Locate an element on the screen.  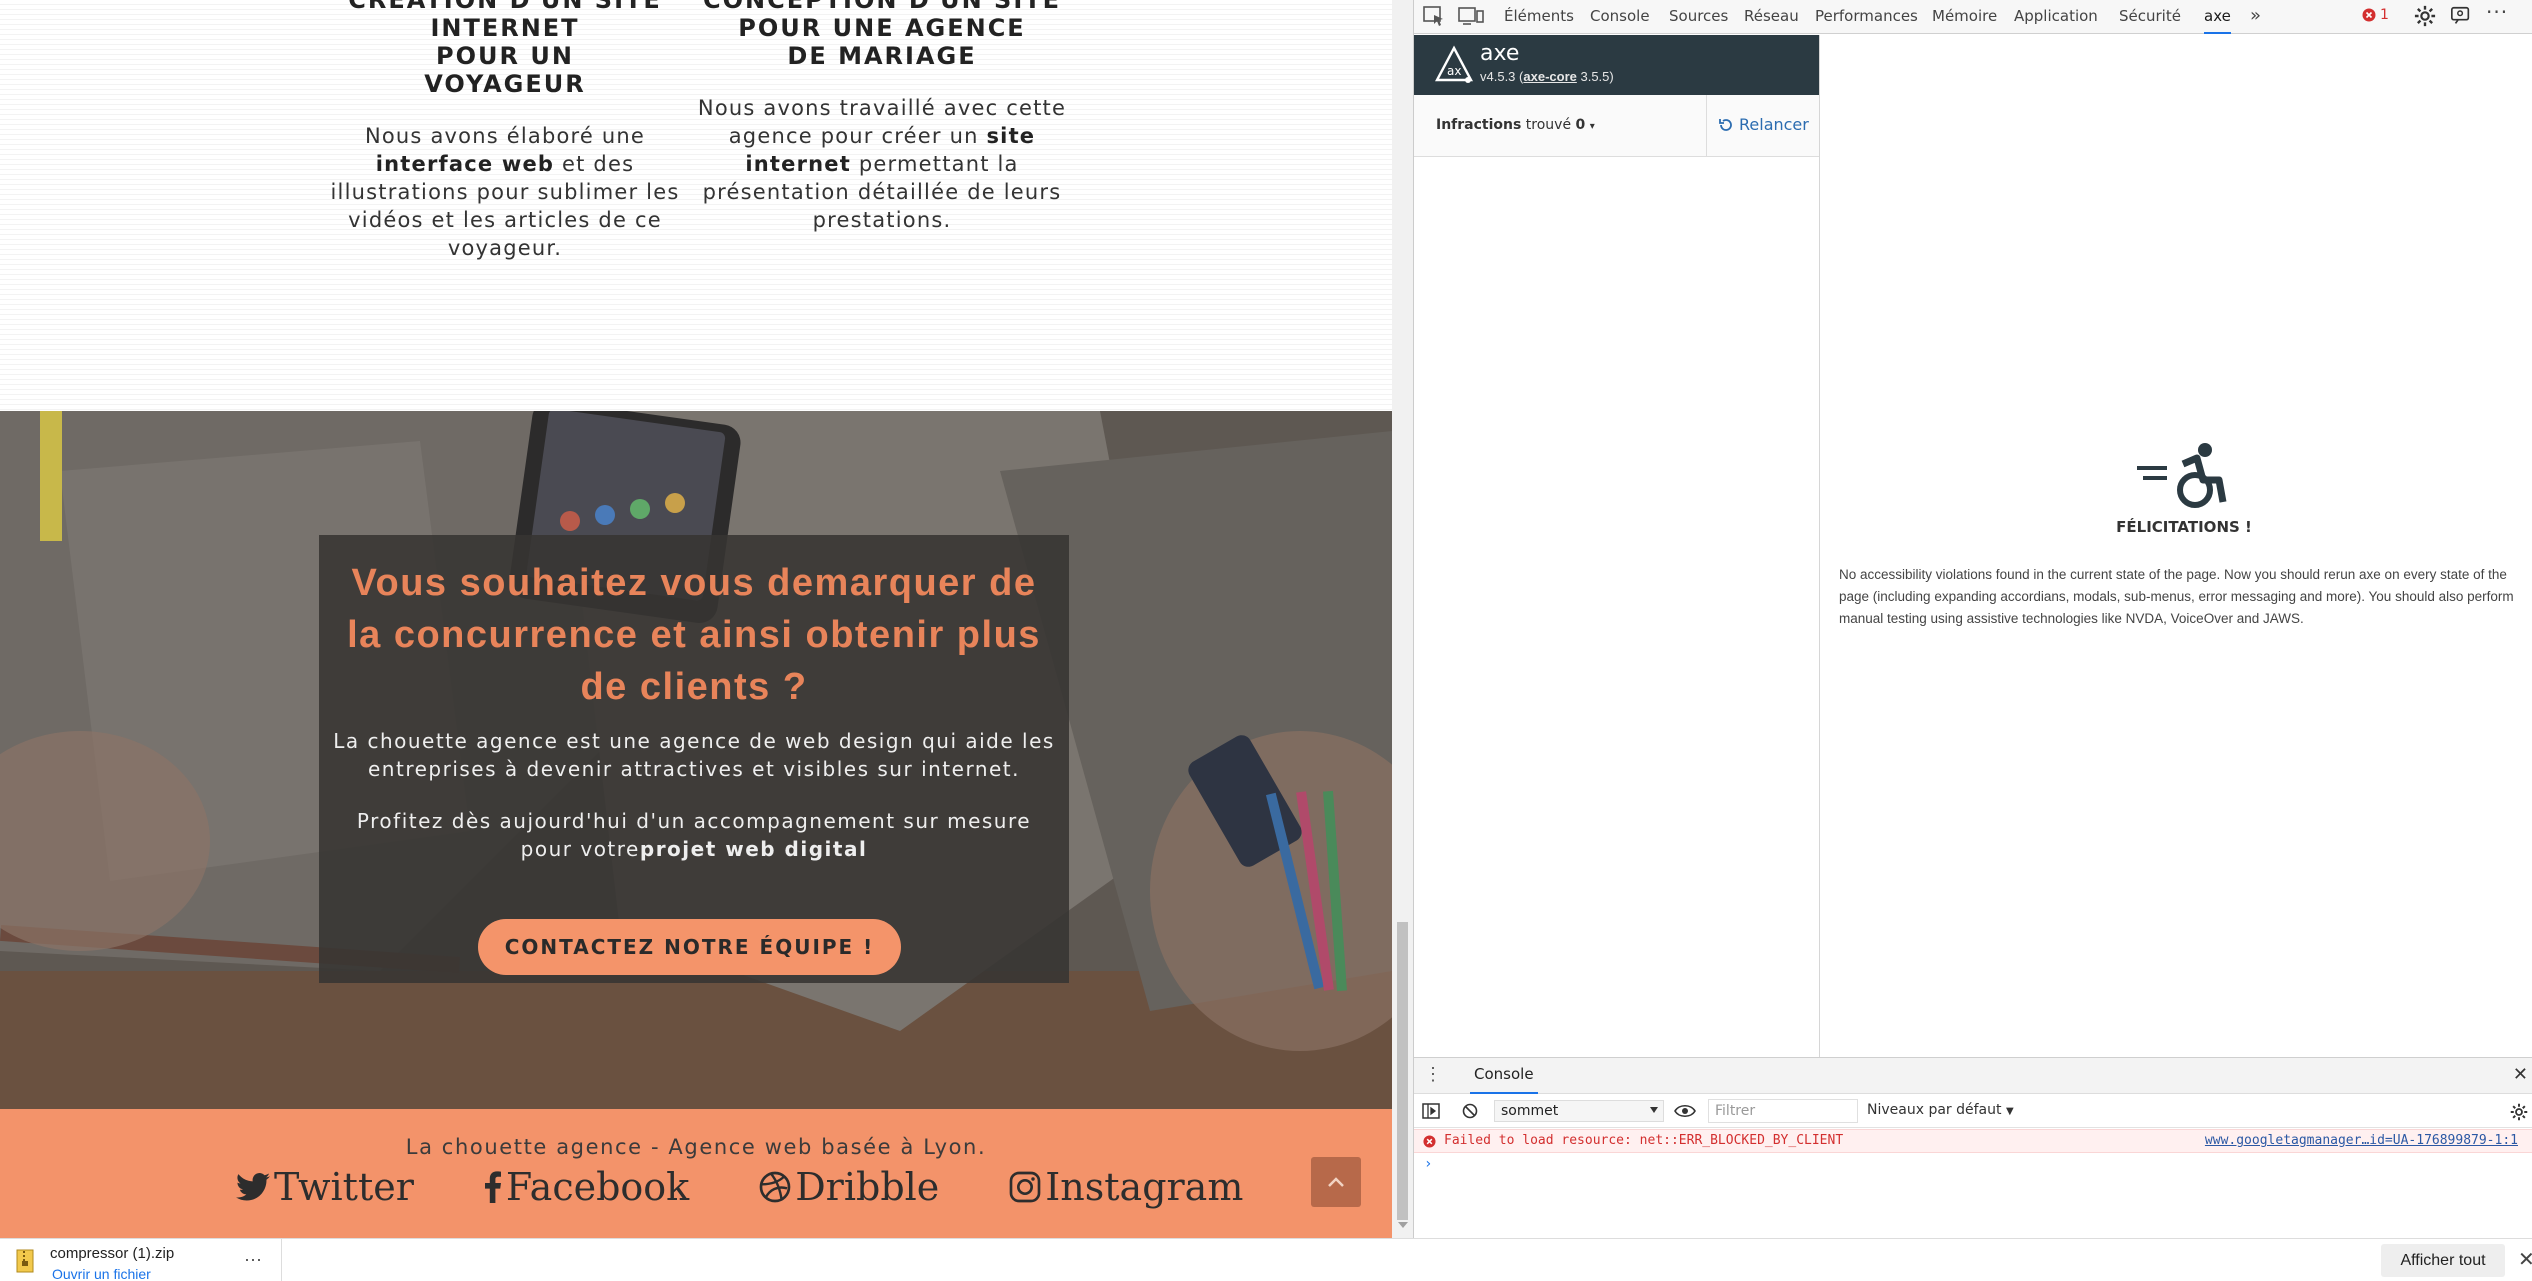
tab-axe: axe is located at coordinates (2217, 17).